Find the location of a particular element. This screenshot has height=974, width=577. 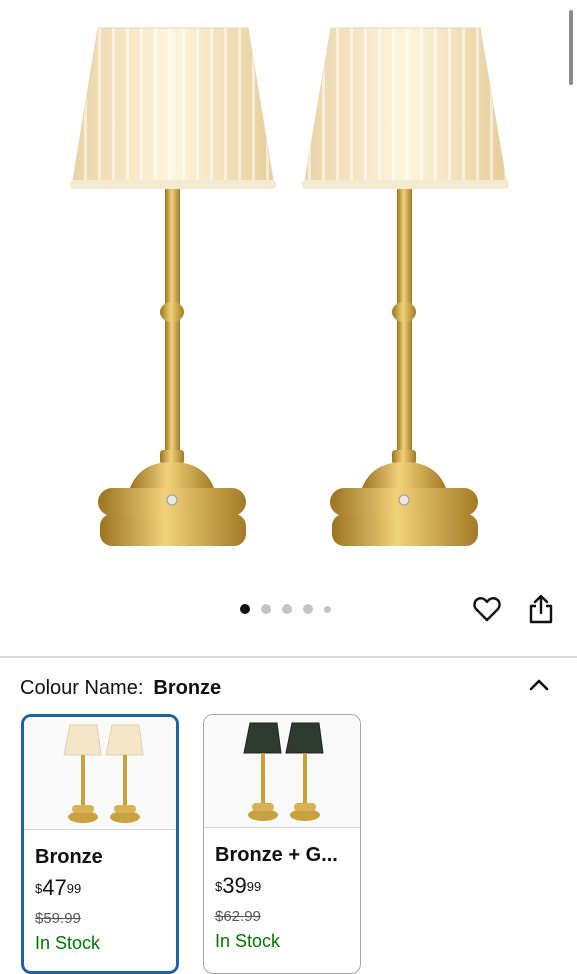

image-carousel-dots is located at coordinates (285, 609).